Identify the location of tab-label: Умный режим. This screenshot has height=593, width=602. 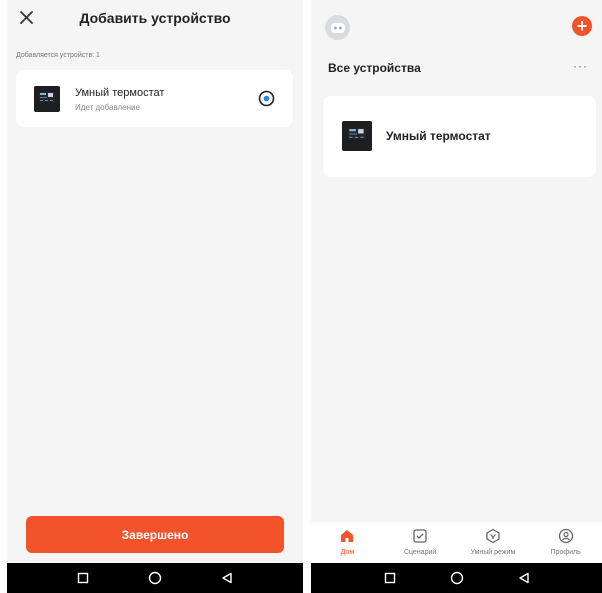
(493, 552).